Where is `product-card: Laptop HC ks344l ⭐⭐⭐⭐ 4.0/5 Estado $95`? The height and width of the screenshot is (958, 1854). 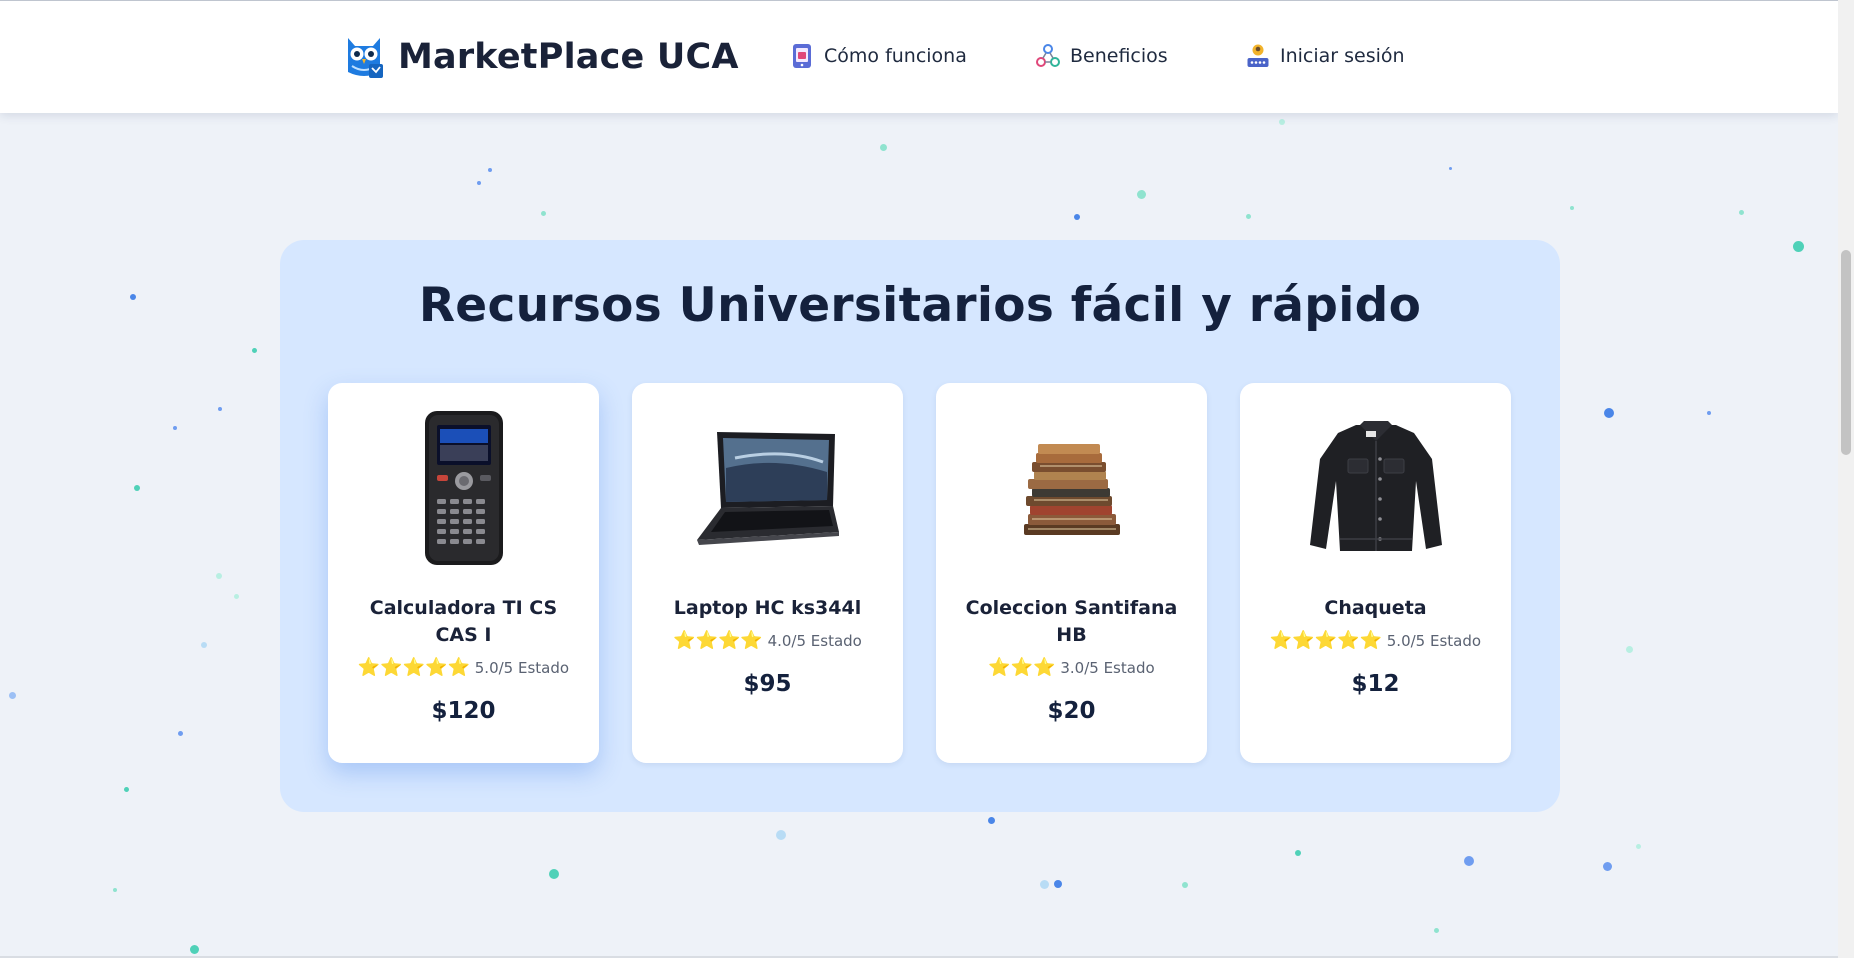
product-card: Laptop HC ks344l ⭐⭐⭐⭐ 4.0/5 Estado $95 is located at coordinates (767, 573).